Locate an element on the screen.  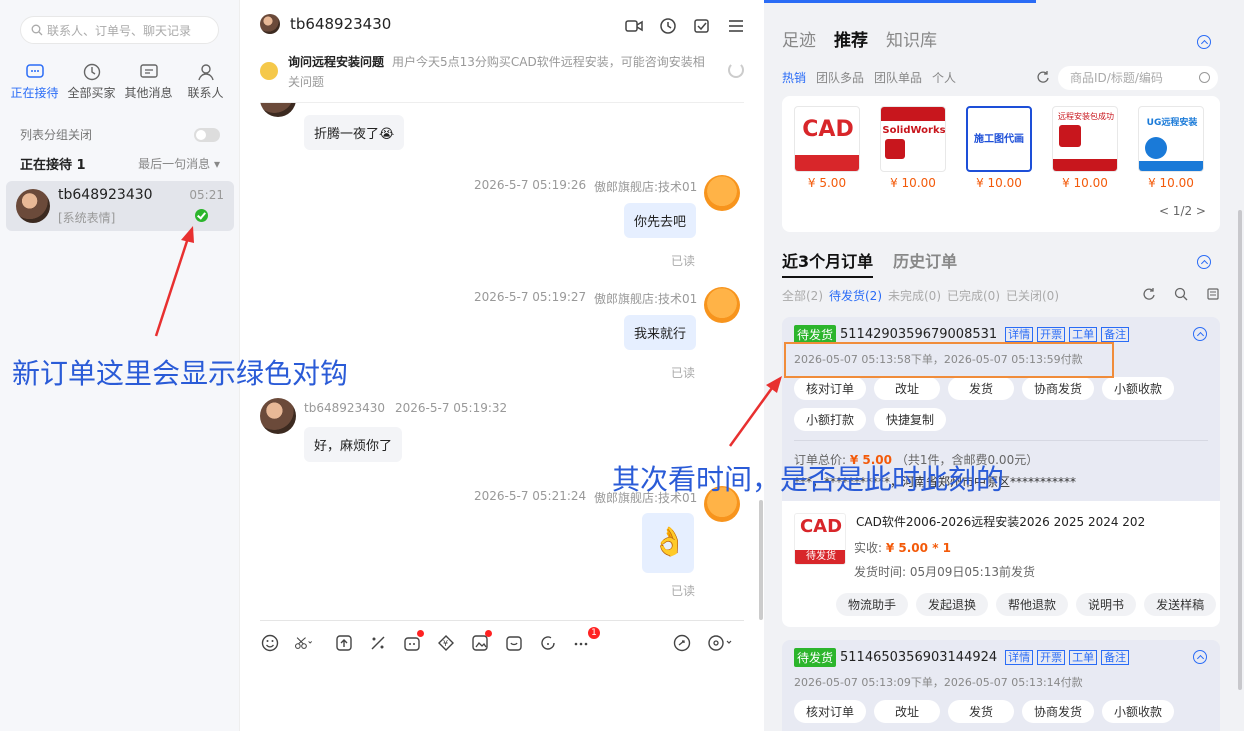
filter-closed: 已关闭(0) is located at coordinates (1032, 295).